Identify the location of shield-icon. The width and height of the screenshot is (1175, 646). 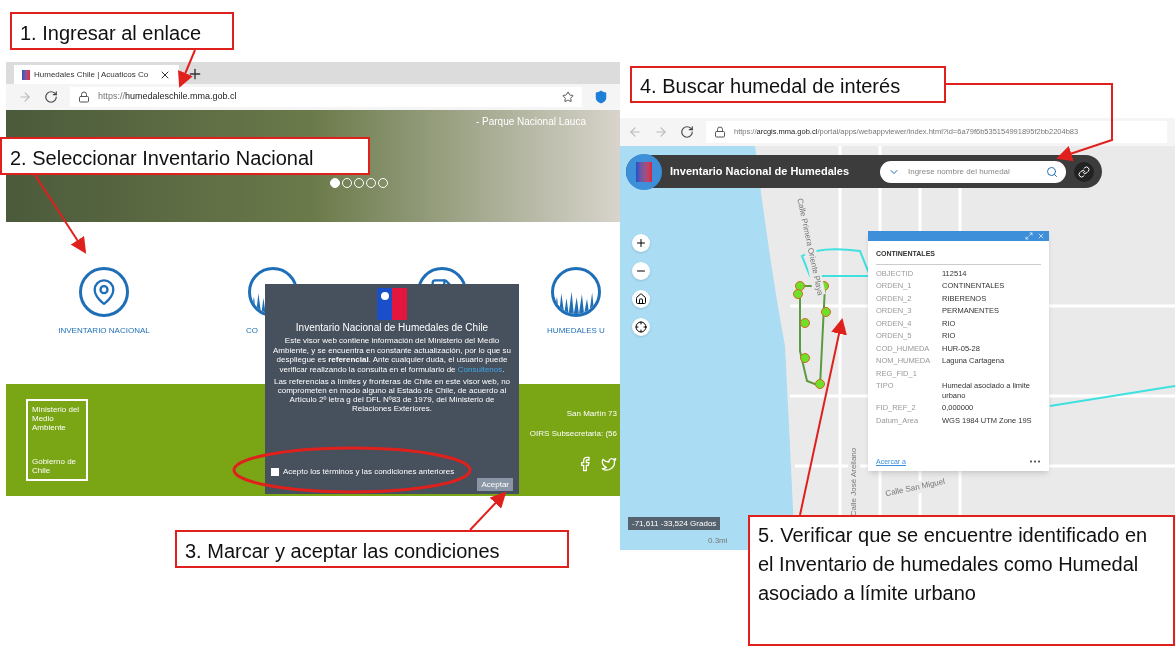
(601, 97).